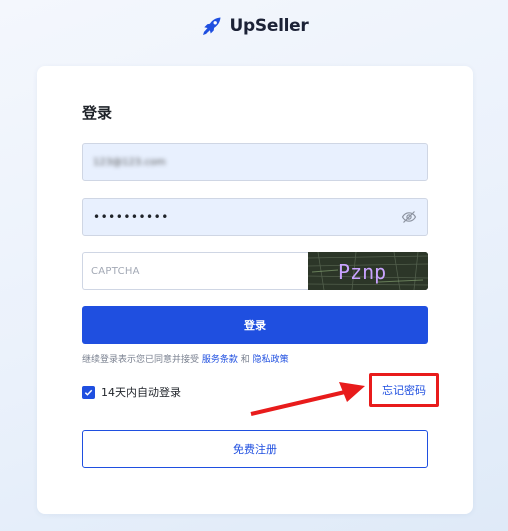 The width and height of the screenshot is (508, 531). What do you see at coordinates (97, 113) in the screenshot?
I see `page-title: 登录` at bounding box center [97, 113].